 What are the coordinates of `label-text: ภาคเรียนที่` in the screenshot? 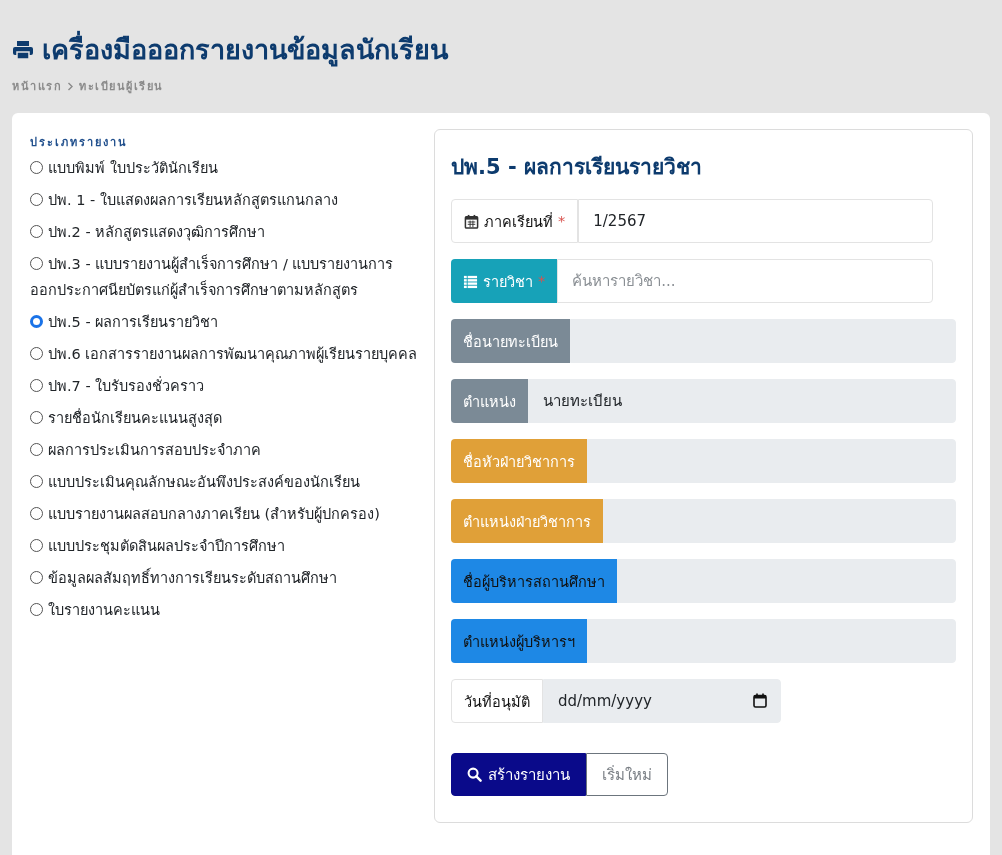 It's located at (518, 221).